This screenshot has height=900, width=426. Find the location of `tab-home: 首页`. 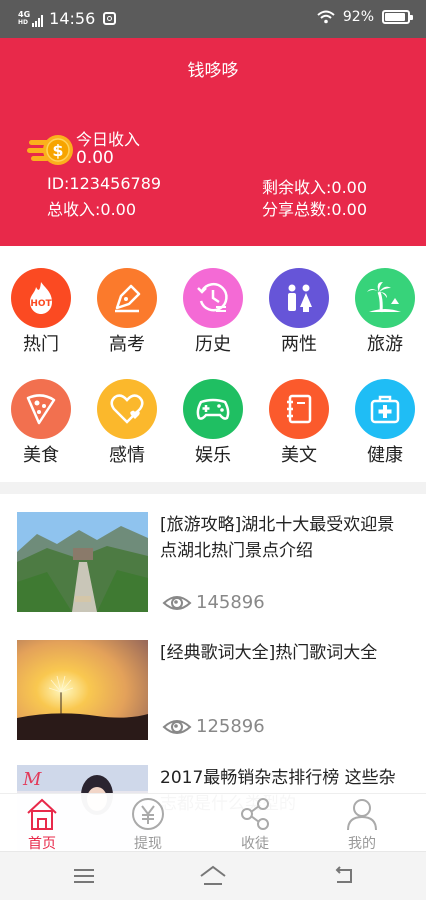

tab-home: 首页 is located at coordinates (42, 825).